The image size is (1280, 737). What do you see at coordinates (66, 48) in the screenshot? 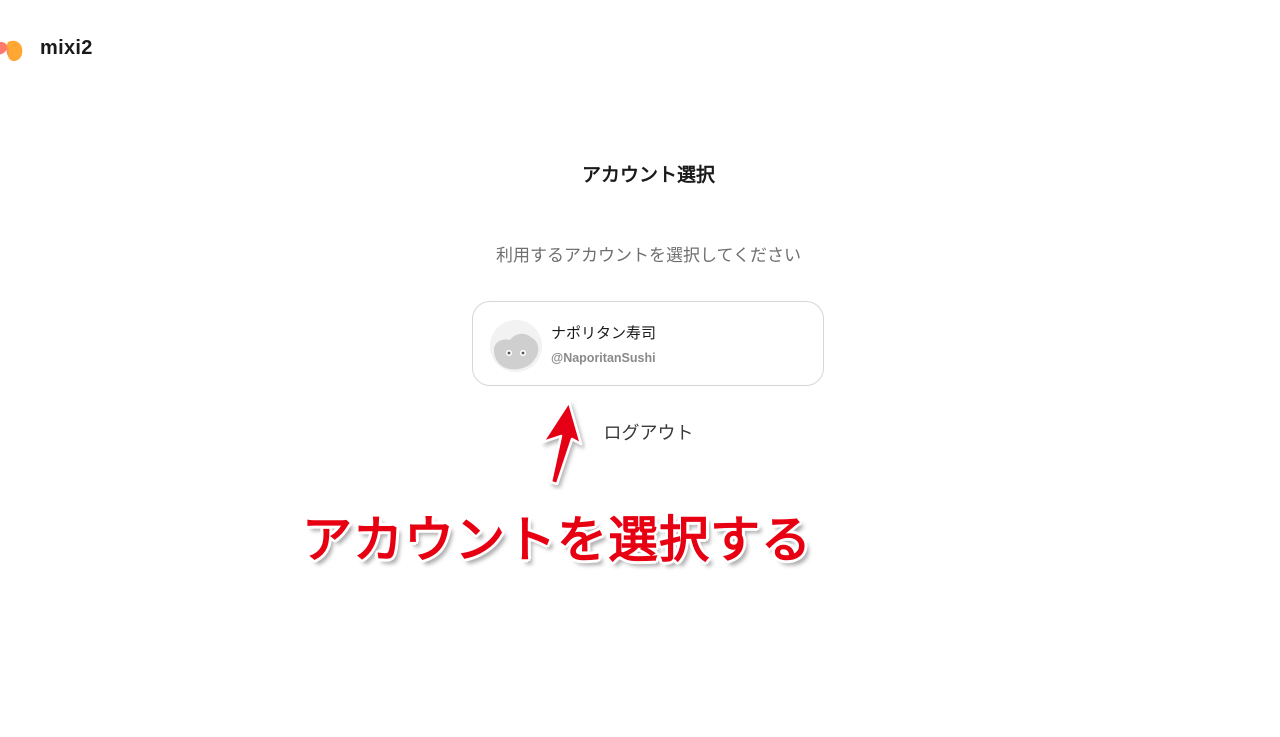
I see `brand-name: mixi2` at bounding box center [66, 48].